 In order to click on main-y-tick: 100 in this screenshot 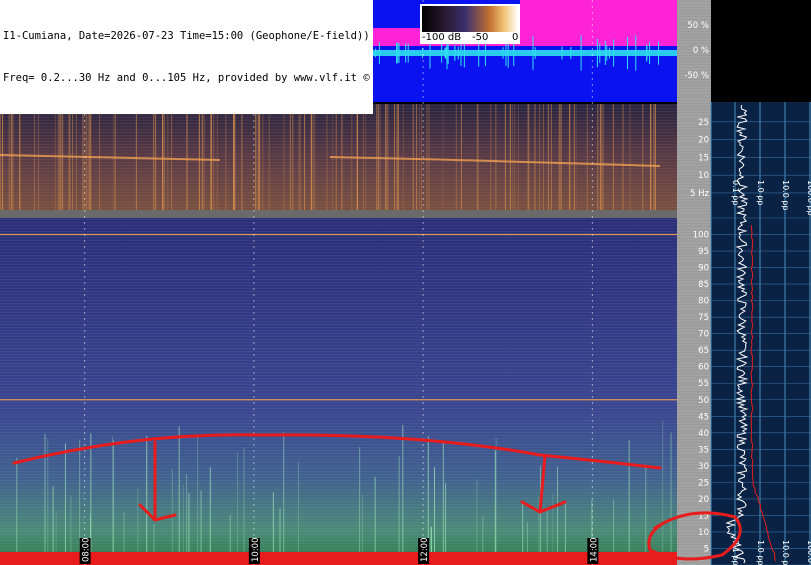, I will do `click(701, 236)`.